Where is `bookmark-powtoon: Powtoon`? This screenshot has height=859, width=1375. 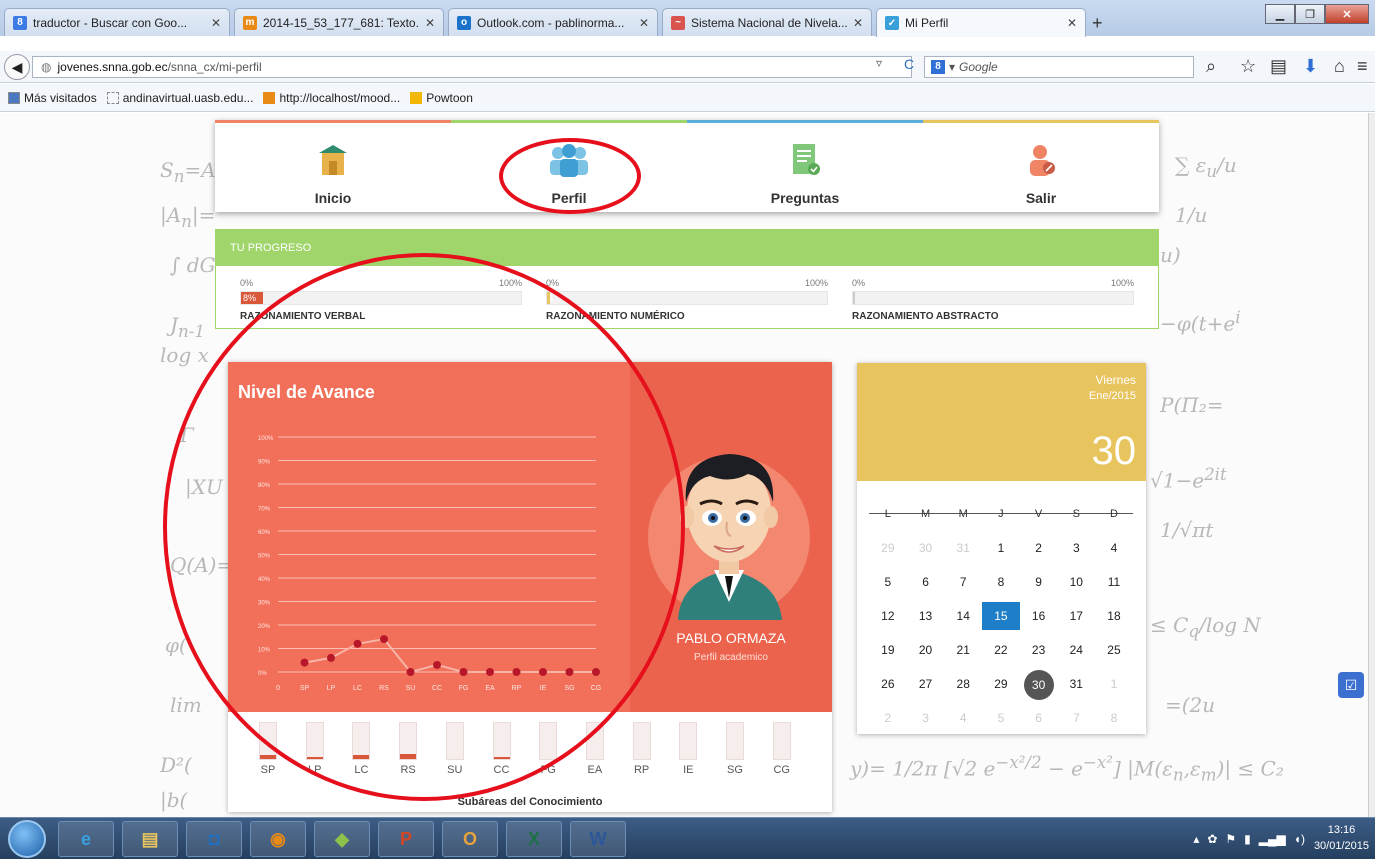 bookmark-powtoon: Powtoon is located at coordinates (441, 98).